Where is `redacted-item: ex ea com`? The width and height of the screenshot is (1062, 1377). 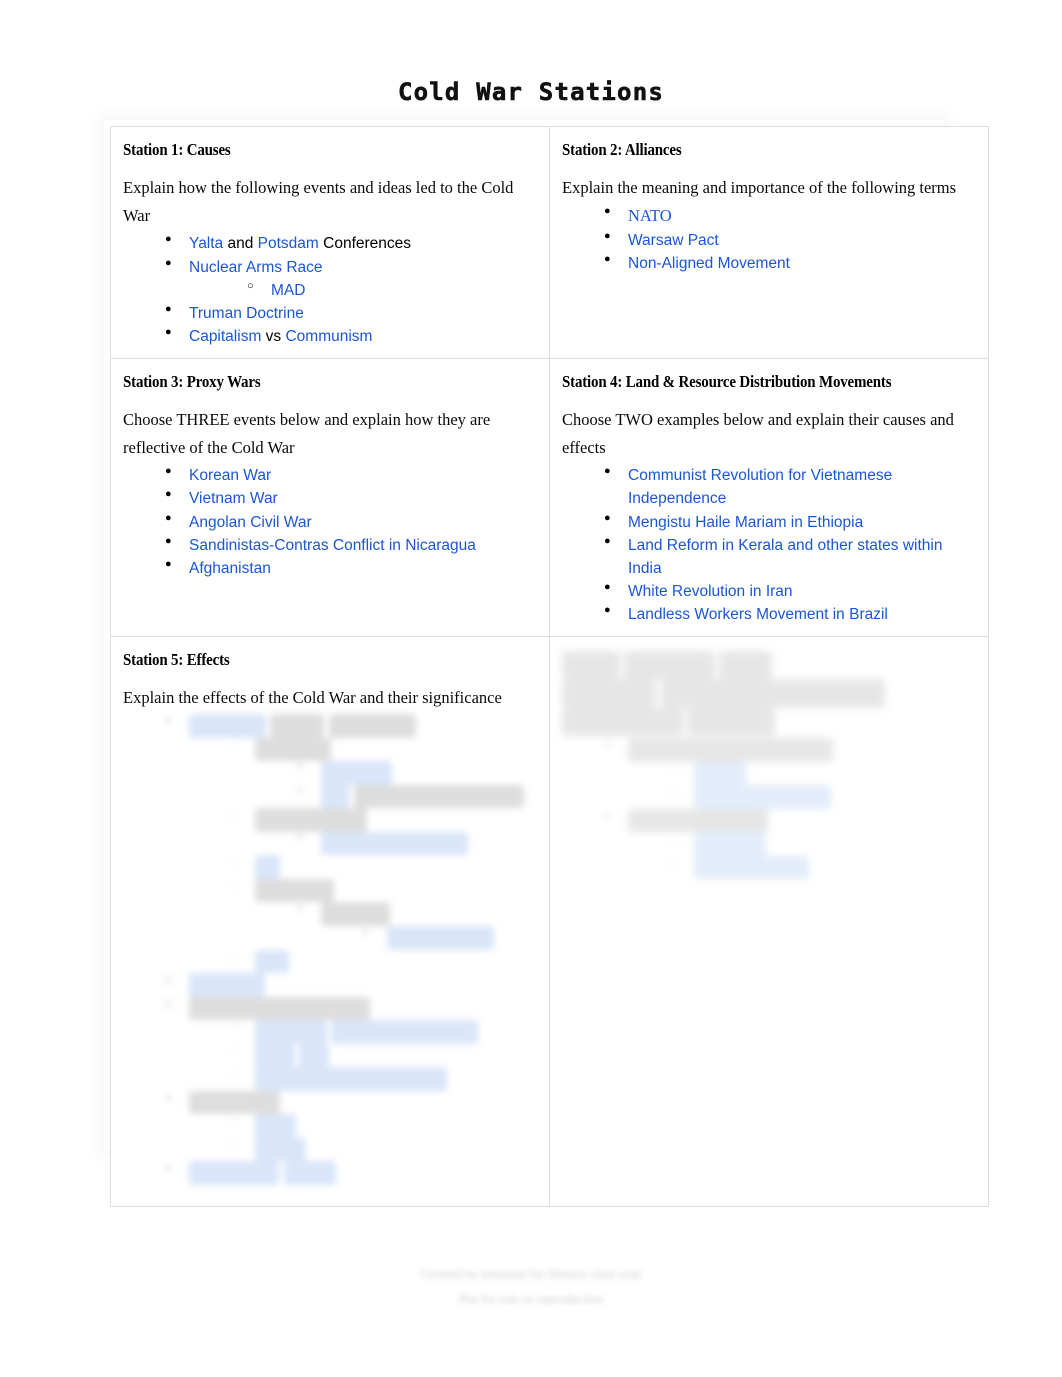
redacted-item: ex ea com is located at coordinates (823, 843).